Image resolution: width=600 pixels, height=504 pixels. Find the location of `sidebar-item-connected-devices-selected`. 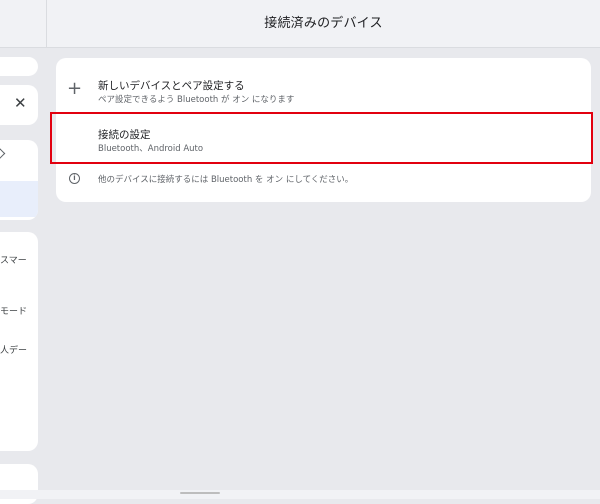

sidebar-item-connected-devices-selected is located at coordinates (19, 199).